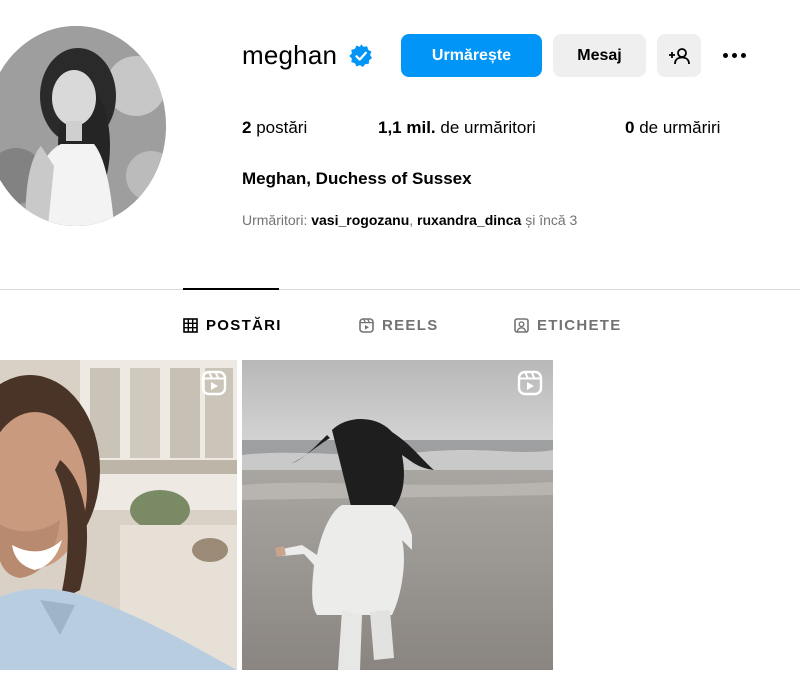 This screenshot has height=676, width=800. Describe the element at coordinates (551, 220) in the screenshot. I see `followed-by-suffix: și încă 3` at that location.